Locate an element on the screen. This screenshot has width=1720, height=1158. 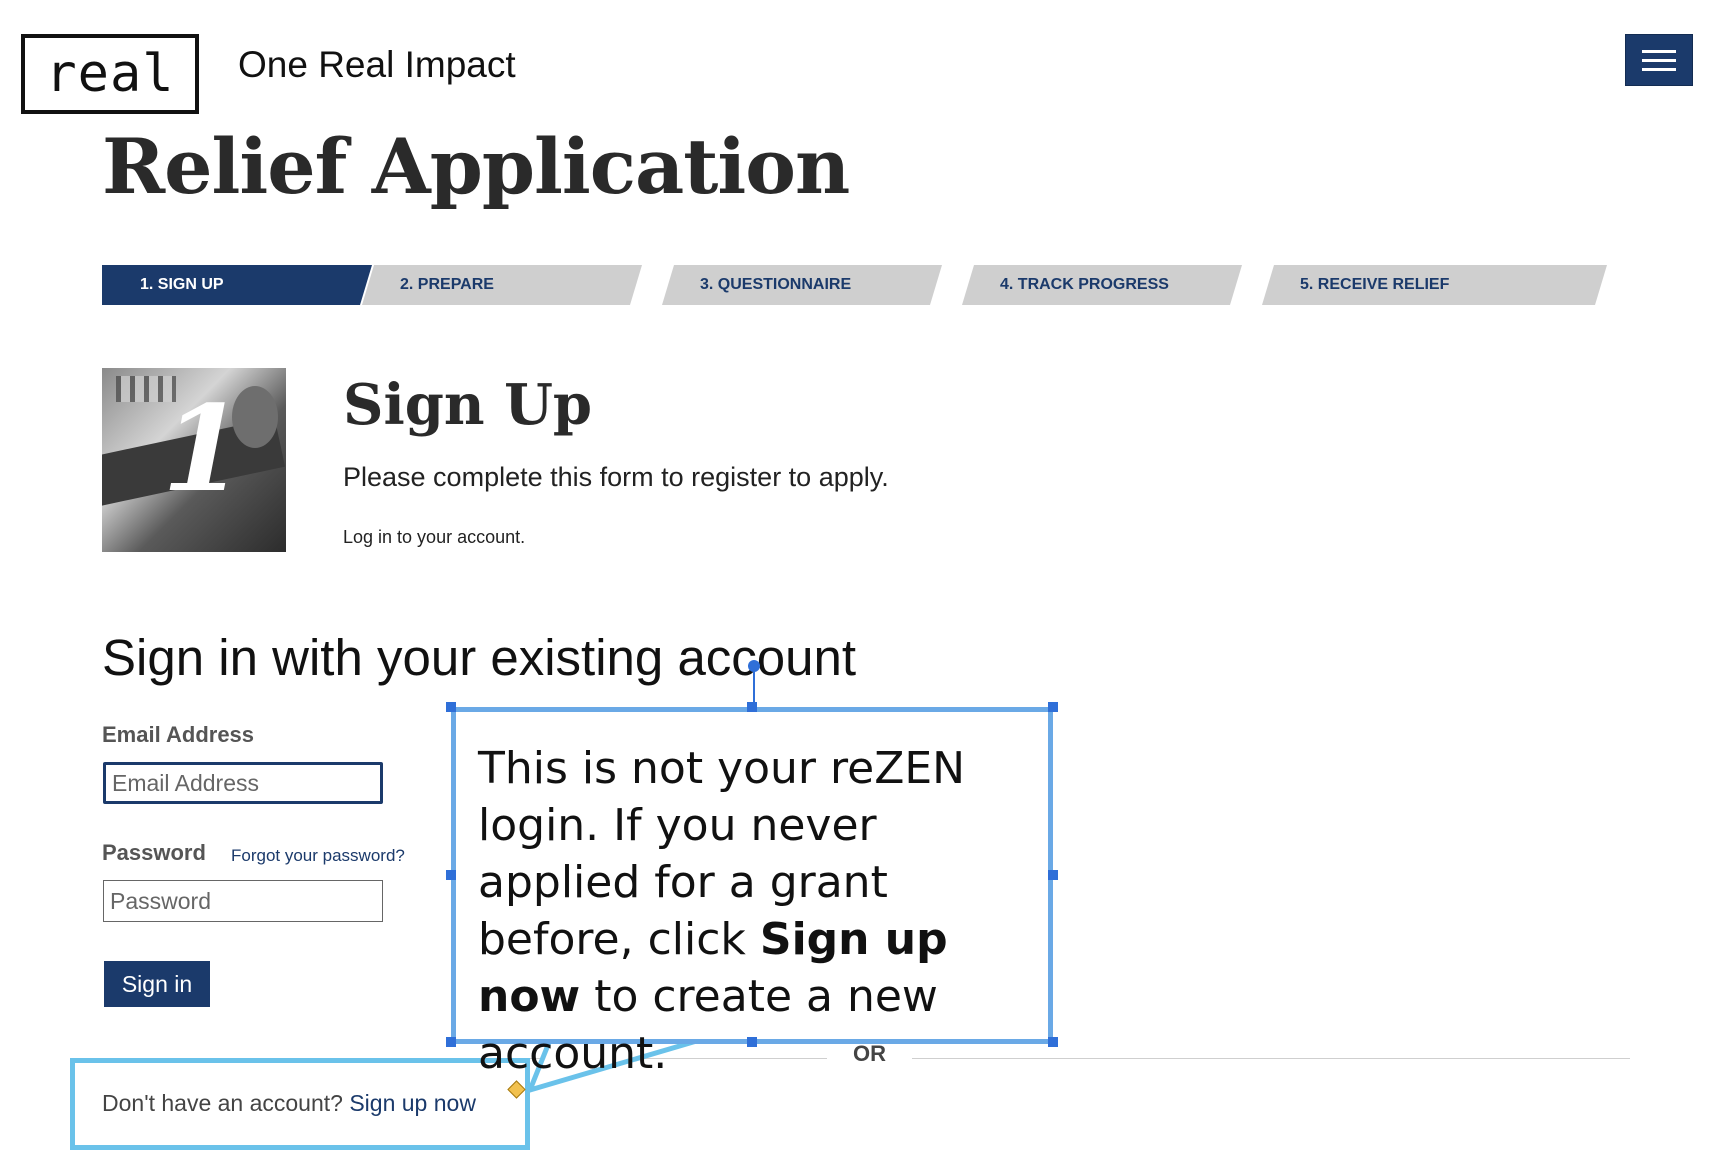
resize-handle-bottom-left is located at coordinates (451, 1042).